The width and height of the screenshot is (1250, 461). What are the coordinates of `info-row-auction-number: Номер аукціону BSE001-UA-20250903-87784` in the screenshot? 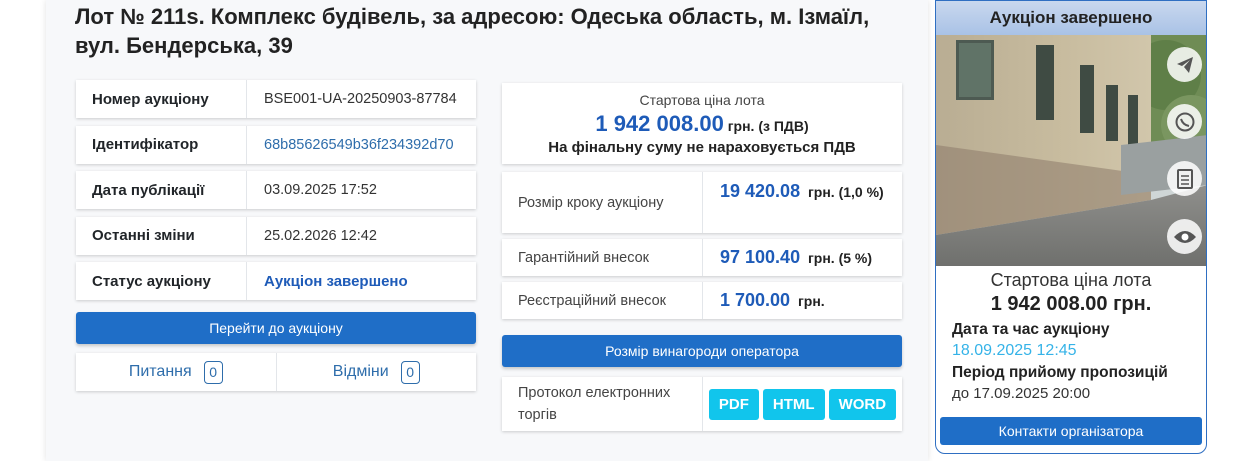 It's located at (276, 99).